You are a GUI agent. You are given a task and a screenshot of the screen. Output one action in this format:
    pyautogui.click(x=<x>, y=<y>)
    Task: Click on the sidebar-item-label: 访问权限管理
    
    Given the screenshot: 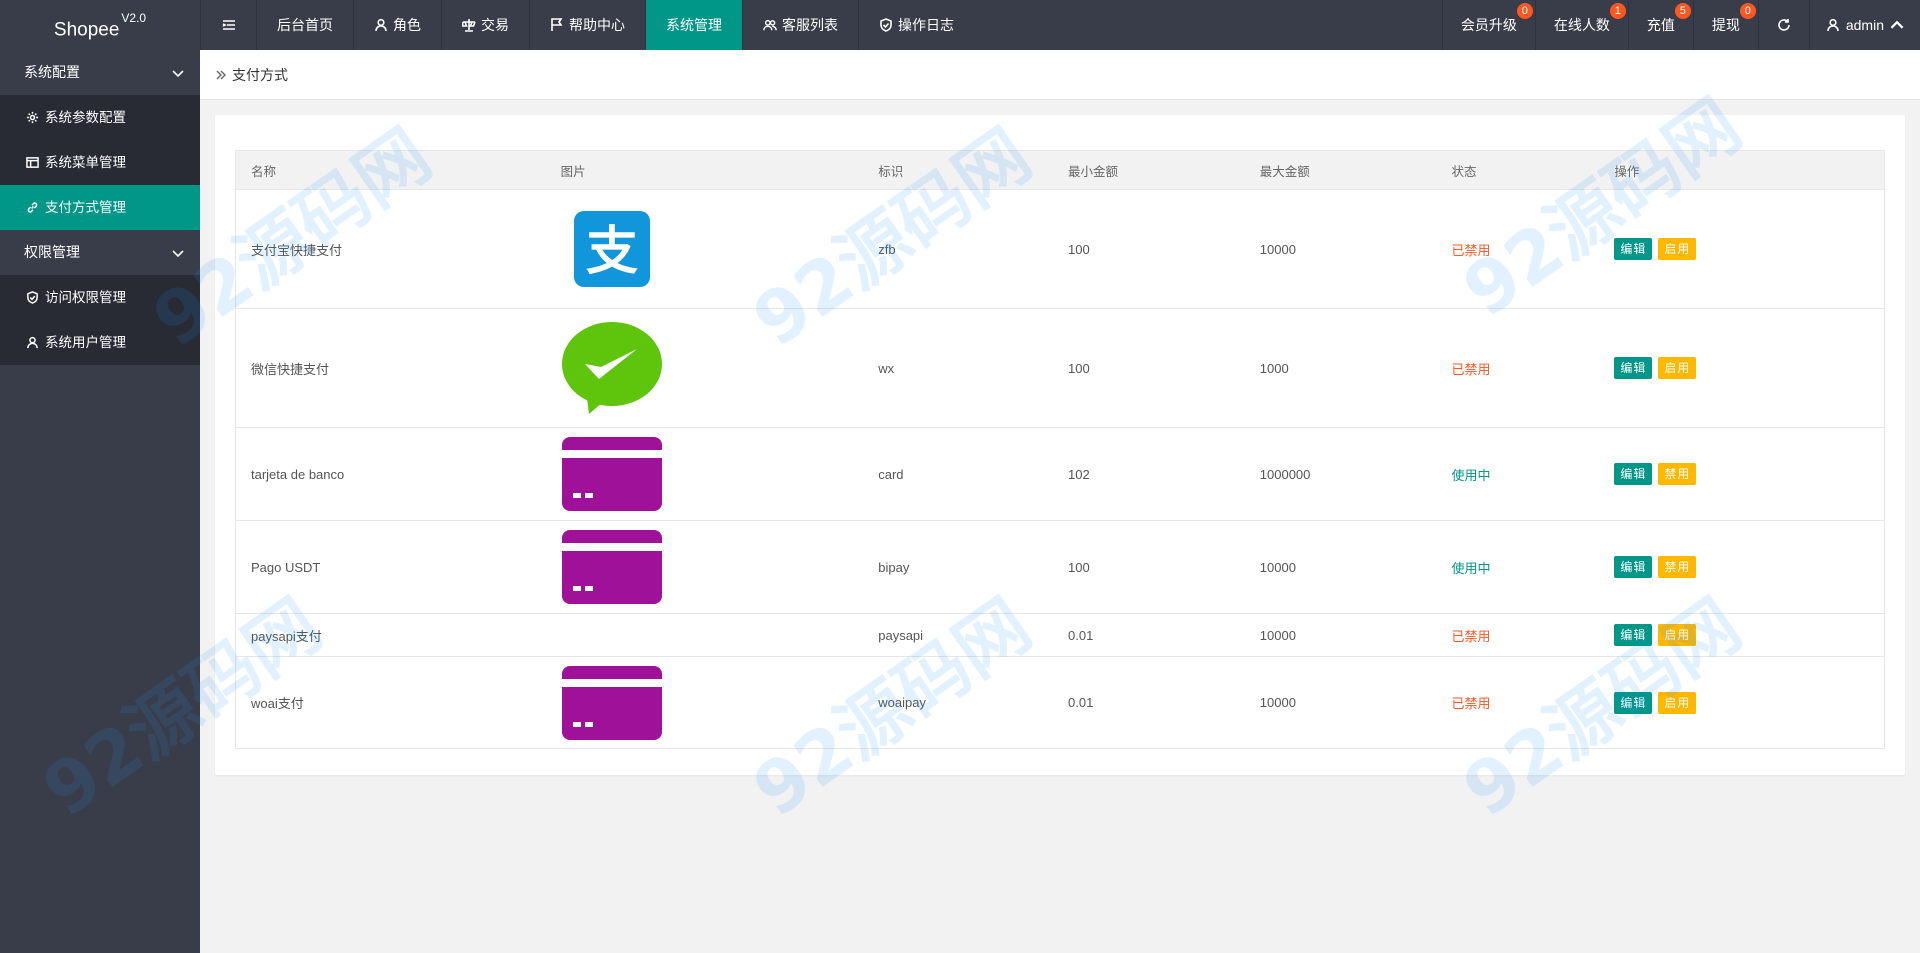 What is the action you would take?
    pyautogui.click(x=85, y=297)
    